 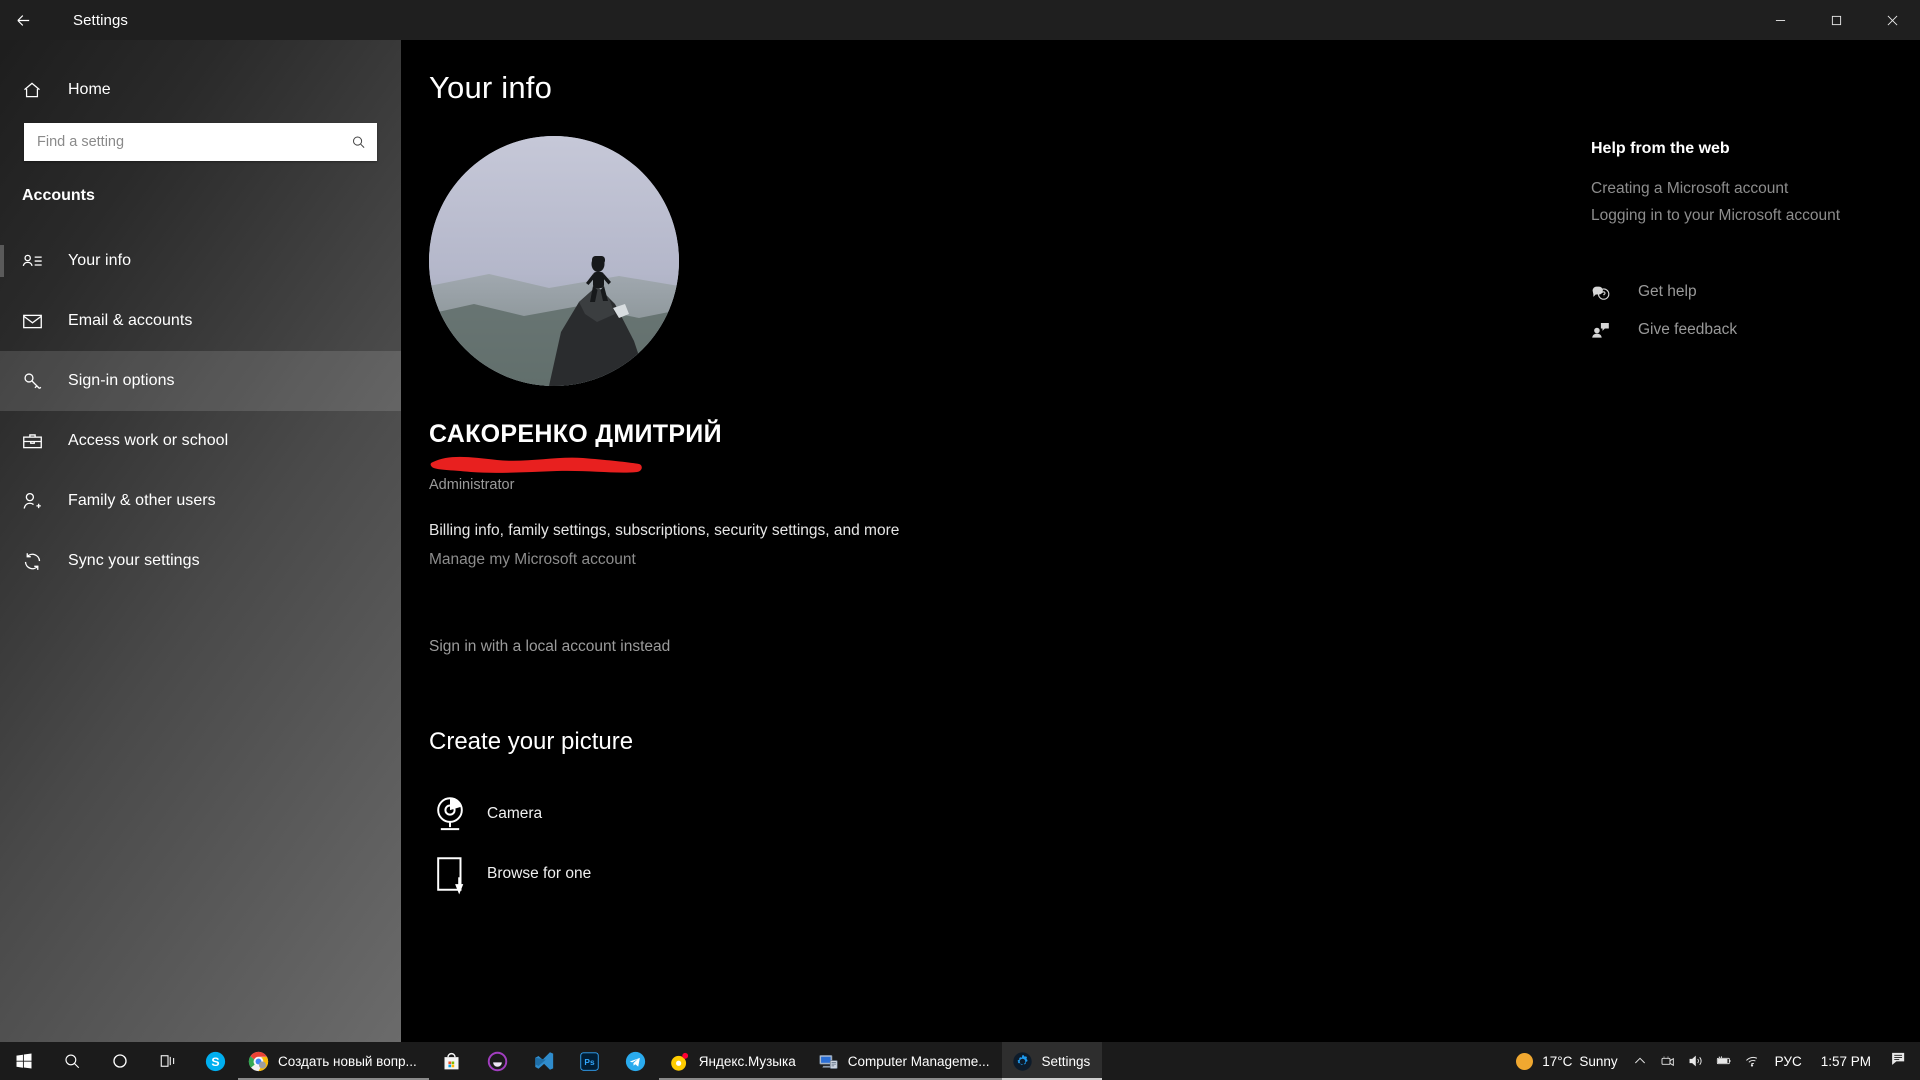 What do you see at coordinates (37, 261) in the screenshot?
I see `user-card-icon` at bounding box center [37, 261].